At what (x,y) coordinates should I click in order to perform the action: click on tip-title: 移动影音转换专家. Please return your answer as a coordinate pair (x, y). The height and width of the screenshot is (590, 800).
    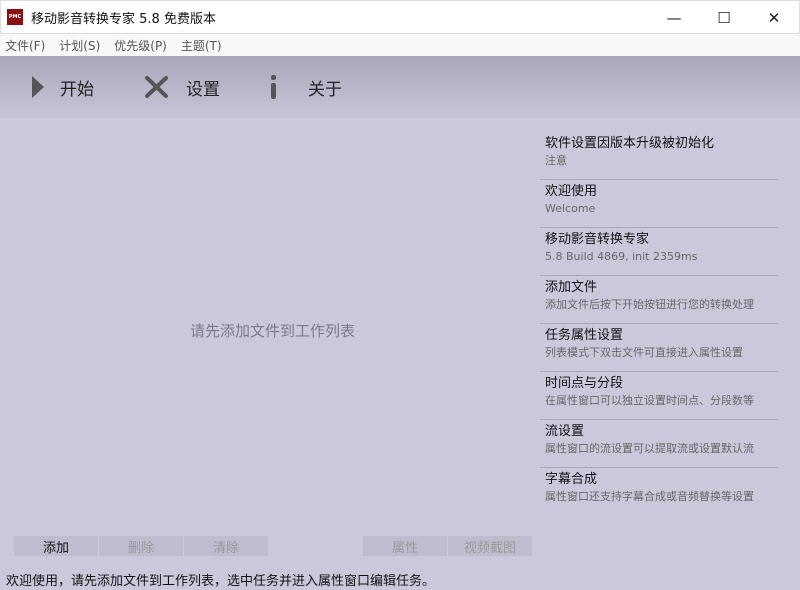
    Looking at the image, I should click on (597, 239).